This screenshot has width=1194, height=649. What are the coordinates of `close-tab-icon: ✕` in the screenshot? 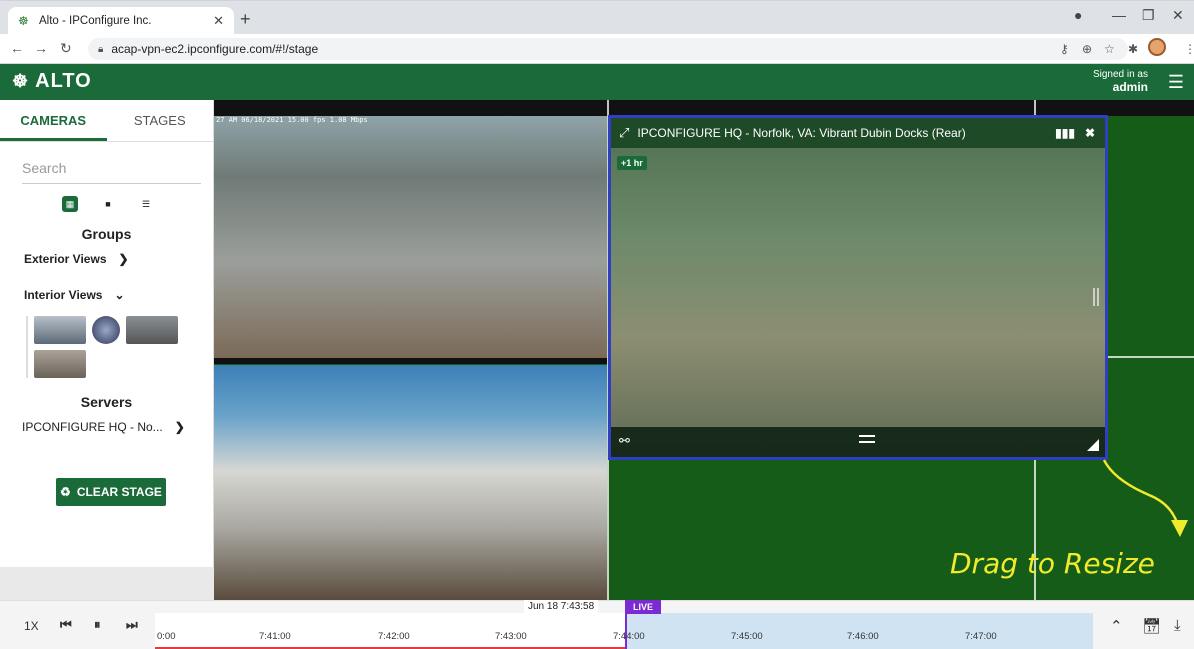 It's located at (218, 21).